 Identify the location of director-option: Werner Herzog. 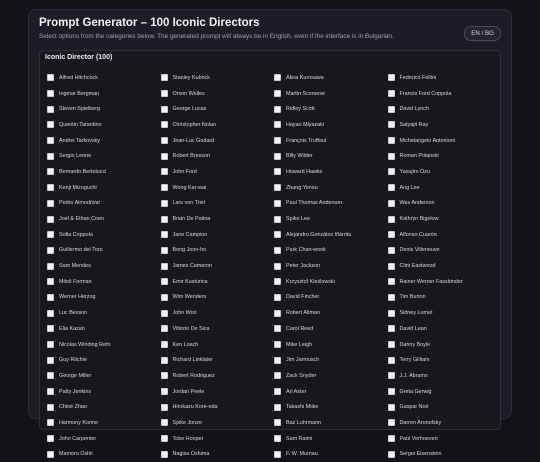
(104, 298).